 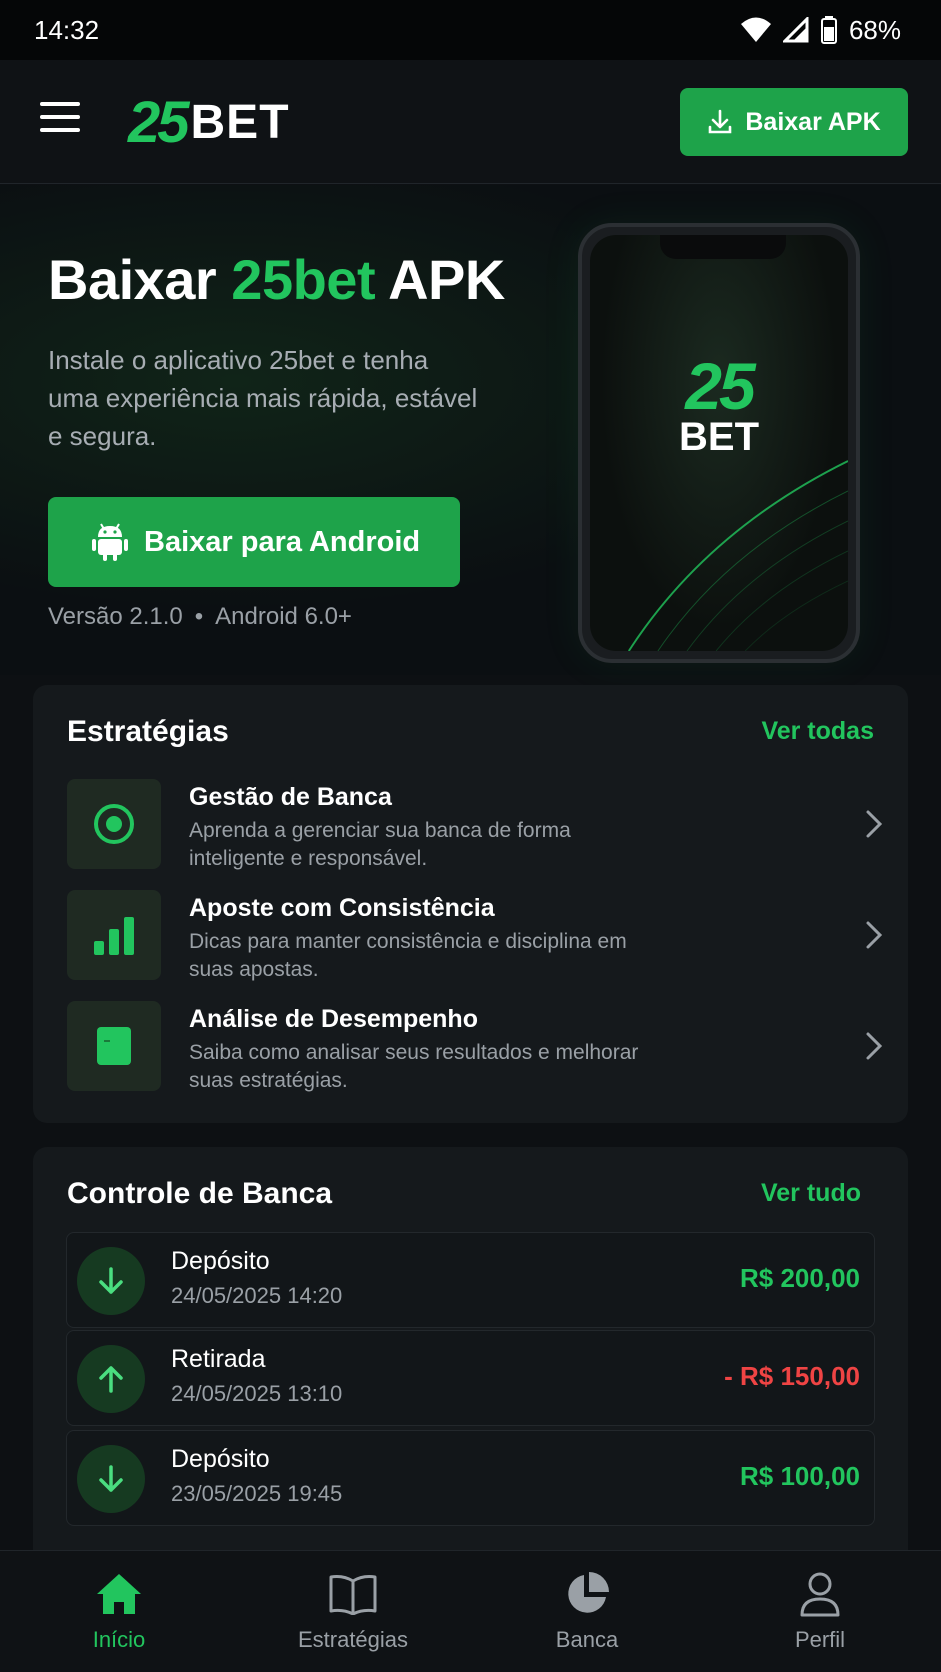 What do you see at coordinates (470, 1280) in the screenshot?
I see `transaction-row: Depósito 24/05/2025 14:20 R$ 200,00` at bounding box center [470, 1280].